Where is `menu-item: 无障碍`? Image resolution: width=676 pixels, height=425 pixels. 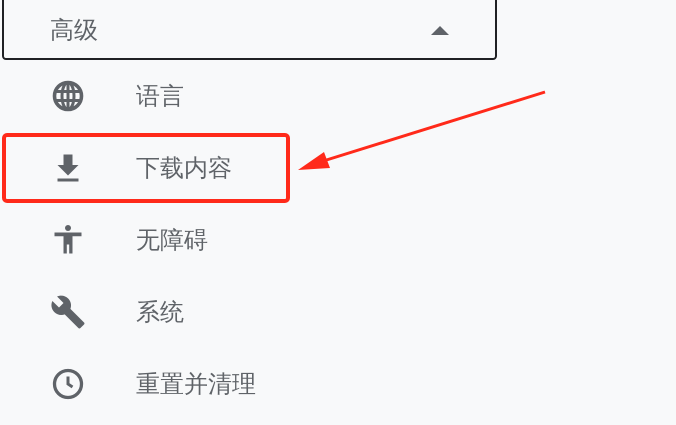 menu-item: 无障碍 is located at coordinates (172, 240).